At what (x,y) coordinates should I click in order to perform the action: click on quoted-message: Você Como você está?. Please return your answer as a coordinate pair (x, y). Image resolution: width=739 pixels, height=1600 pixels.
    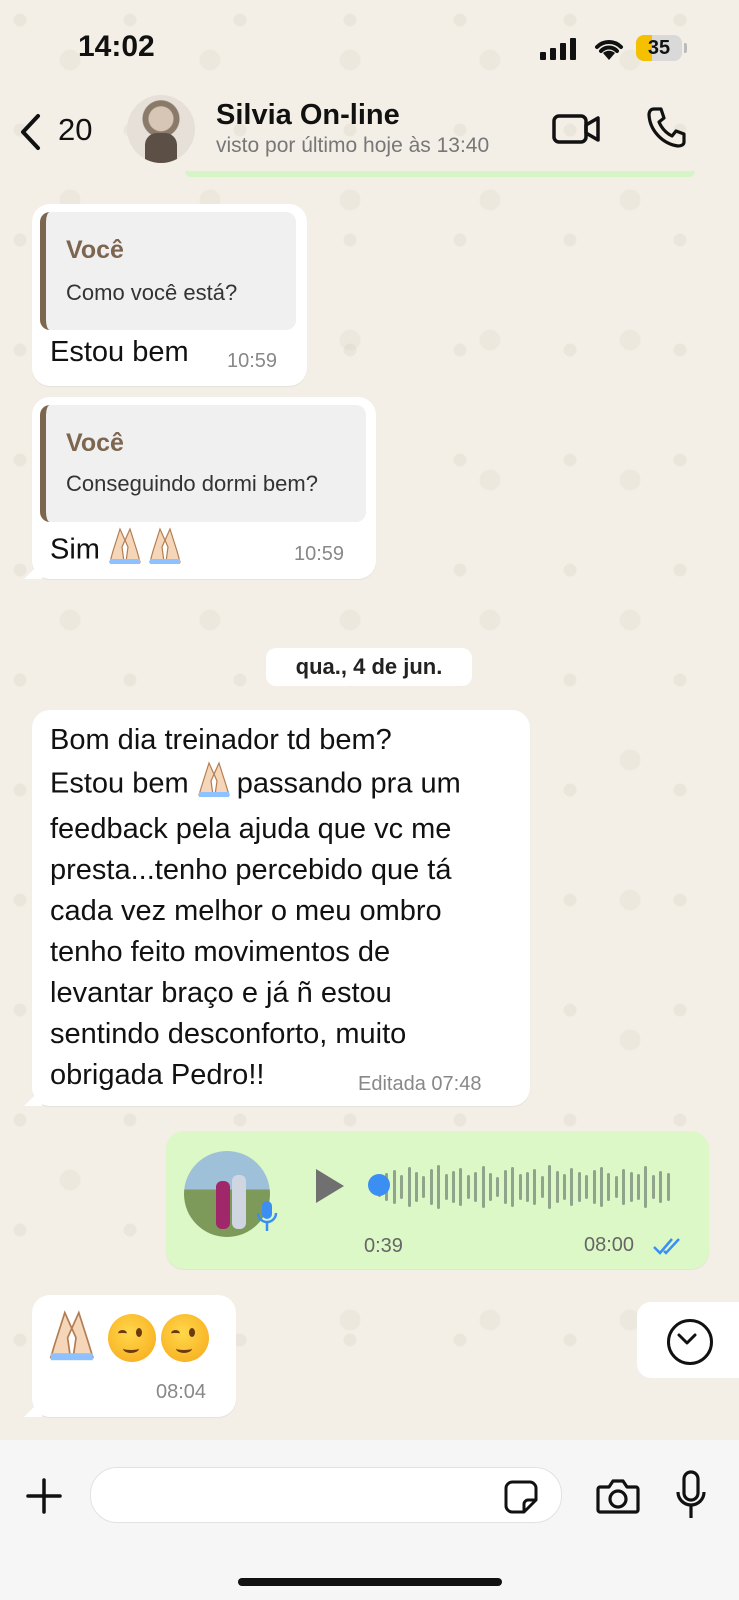
    Looking at the image, I should click on (168, 271).